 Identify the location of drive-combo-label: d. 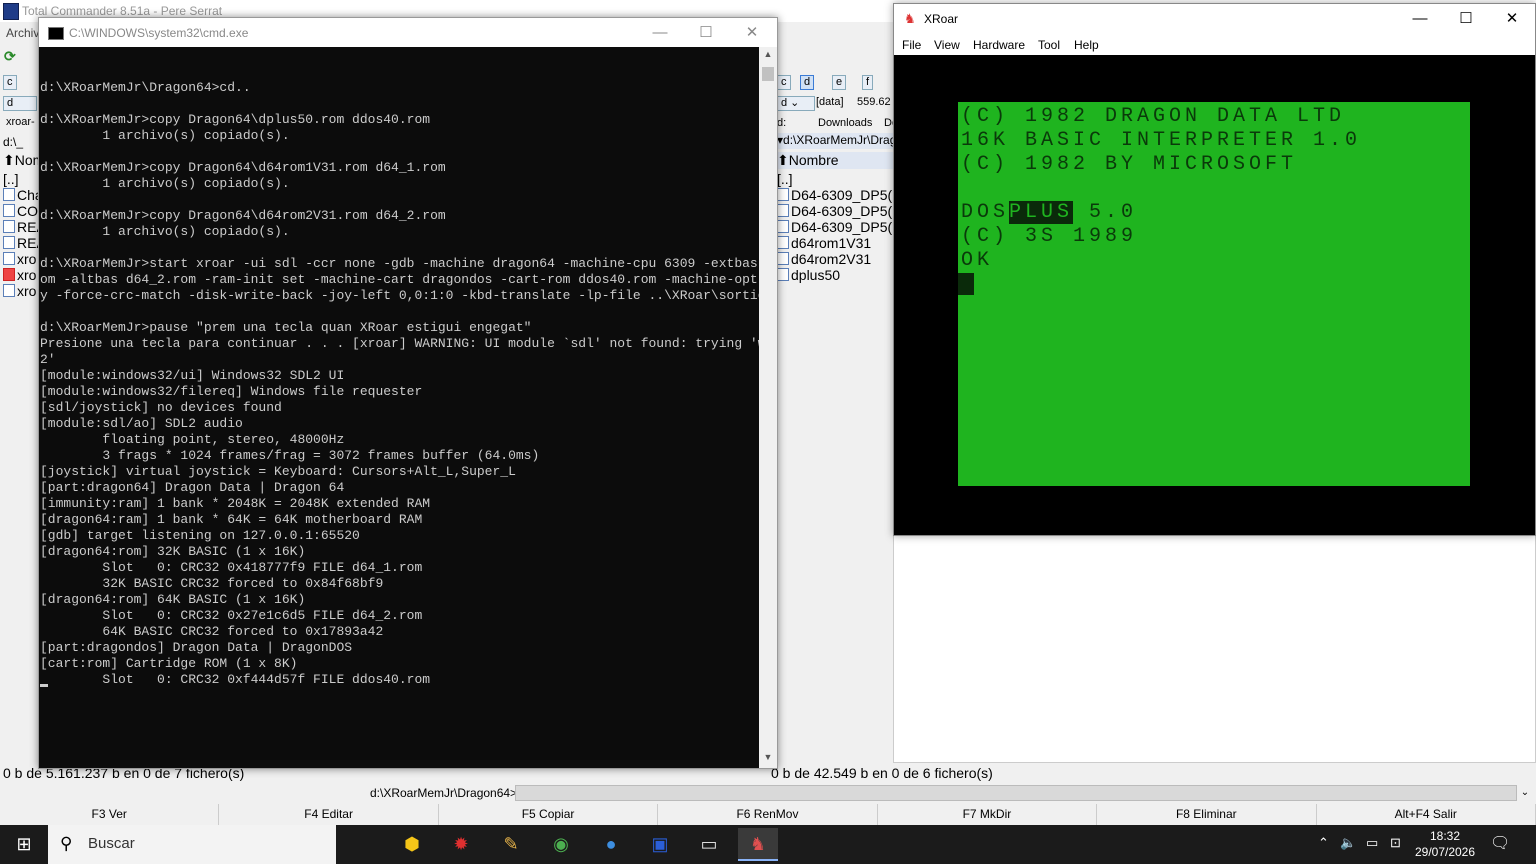
(784, 103).